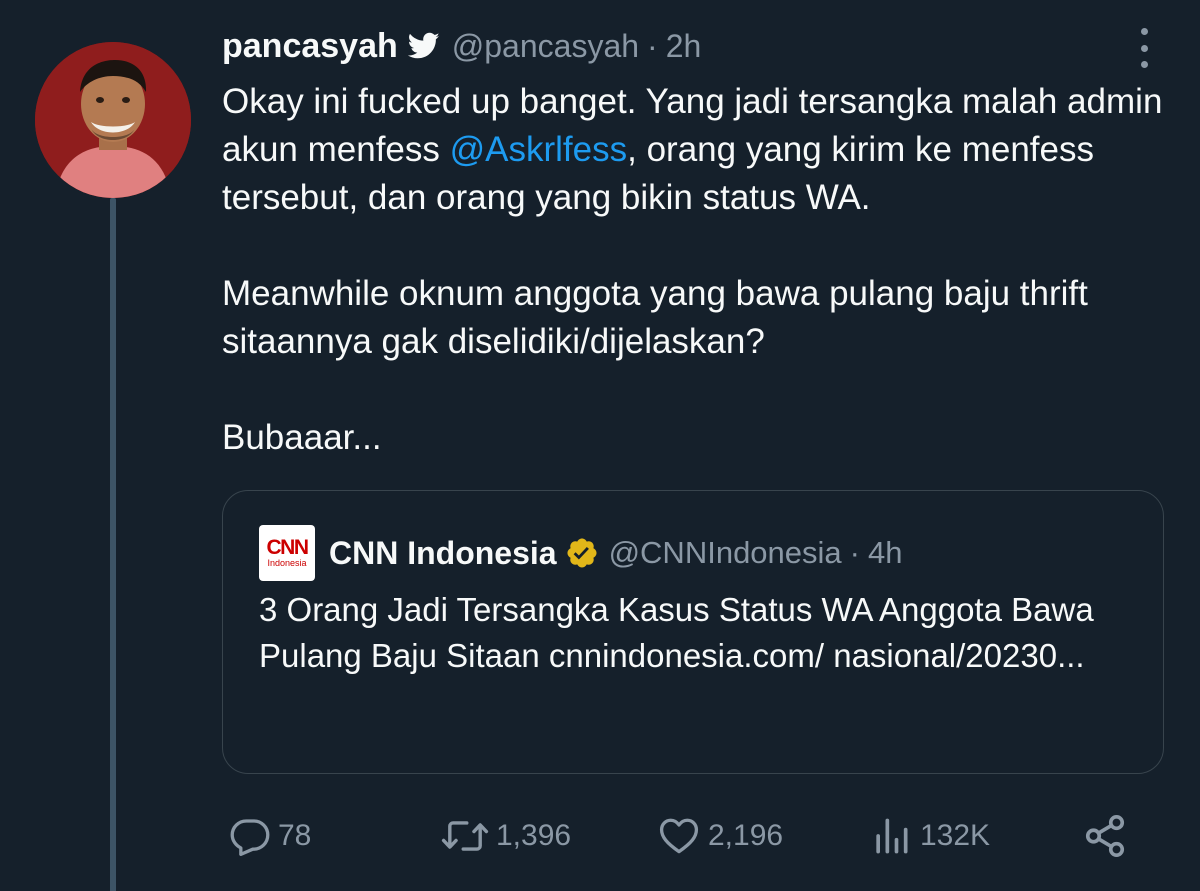 The width and height of the screenshot is (1200, 891). Describe the element at coordinates (892, 836) in the screenshot. I see `views-chart-icon` at that location.